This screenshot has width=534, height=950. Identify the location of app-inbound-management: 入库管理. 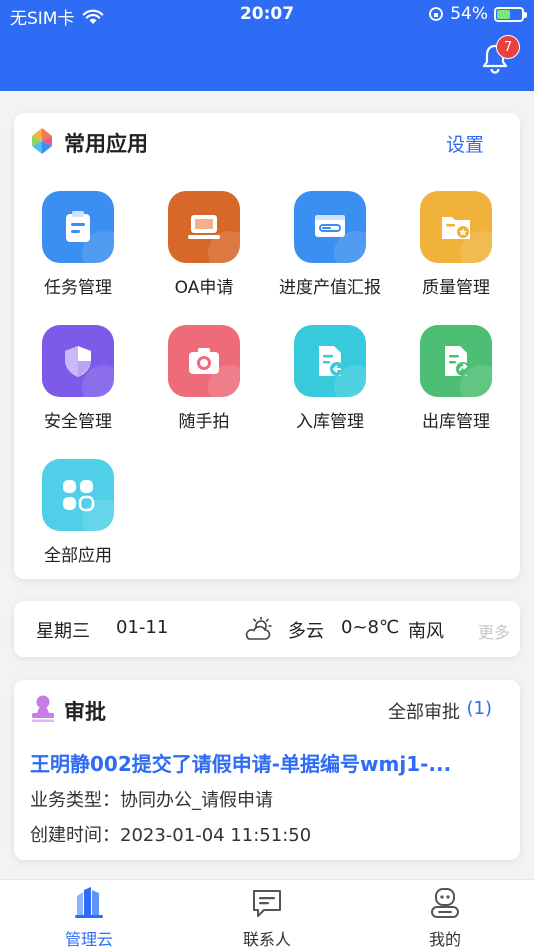
(330, 378).